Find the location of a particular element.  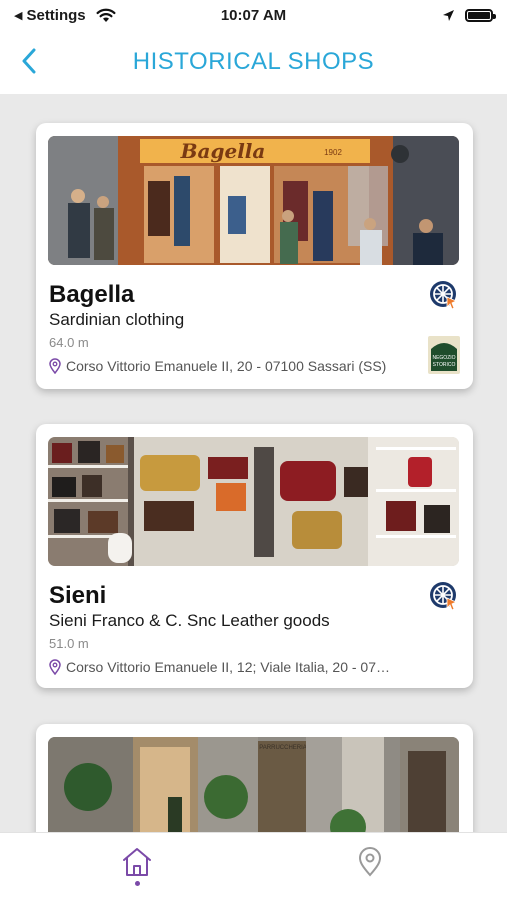

shop-distance: 51.0 m is located at coordinates (69, 643).